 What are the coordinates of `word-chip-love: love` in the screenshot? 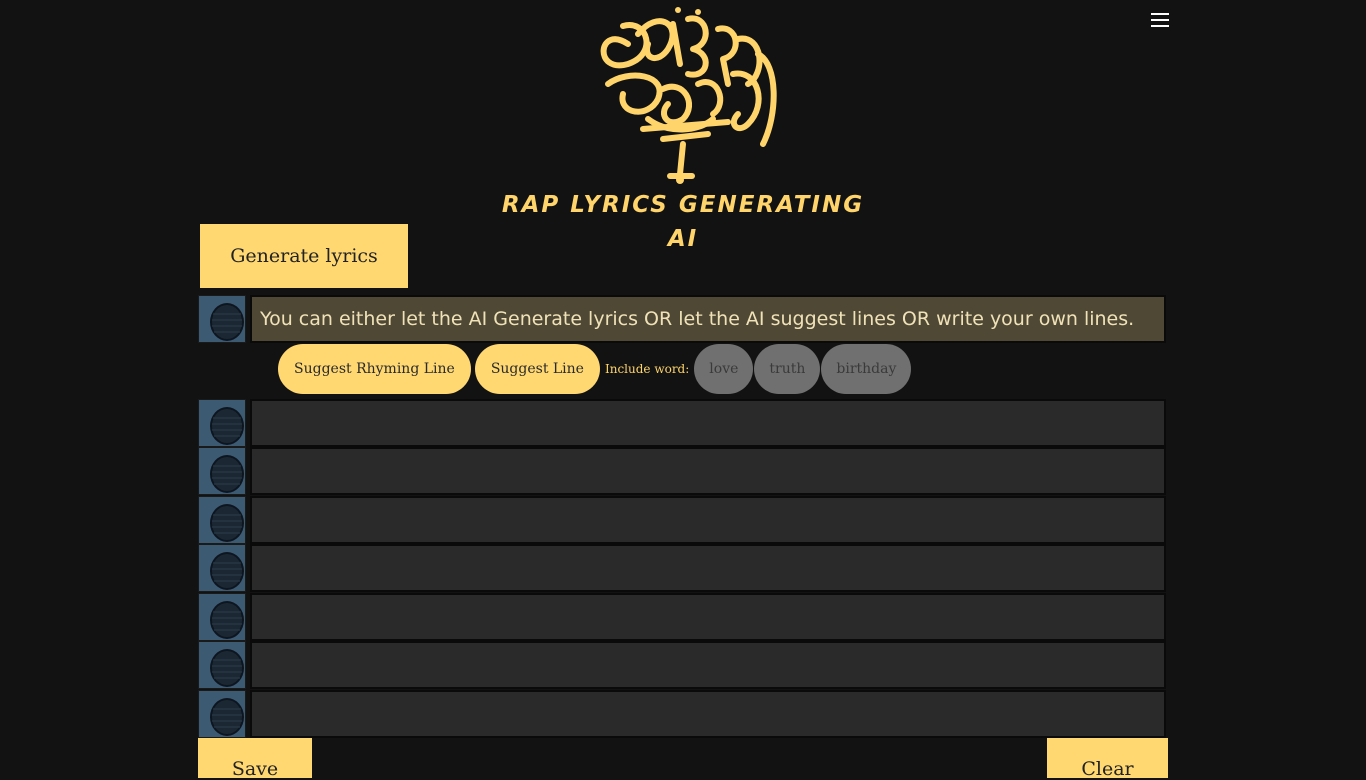 It's located at (724, 369).